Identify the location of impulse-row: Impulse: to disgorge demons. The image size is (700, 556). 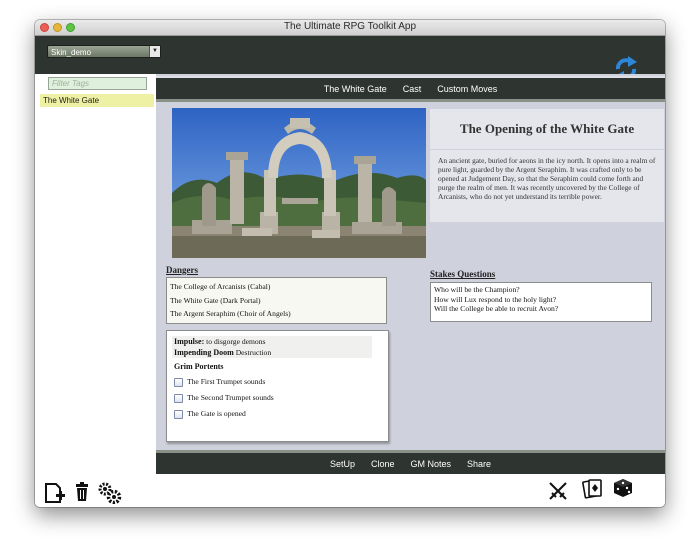
(219, 341).